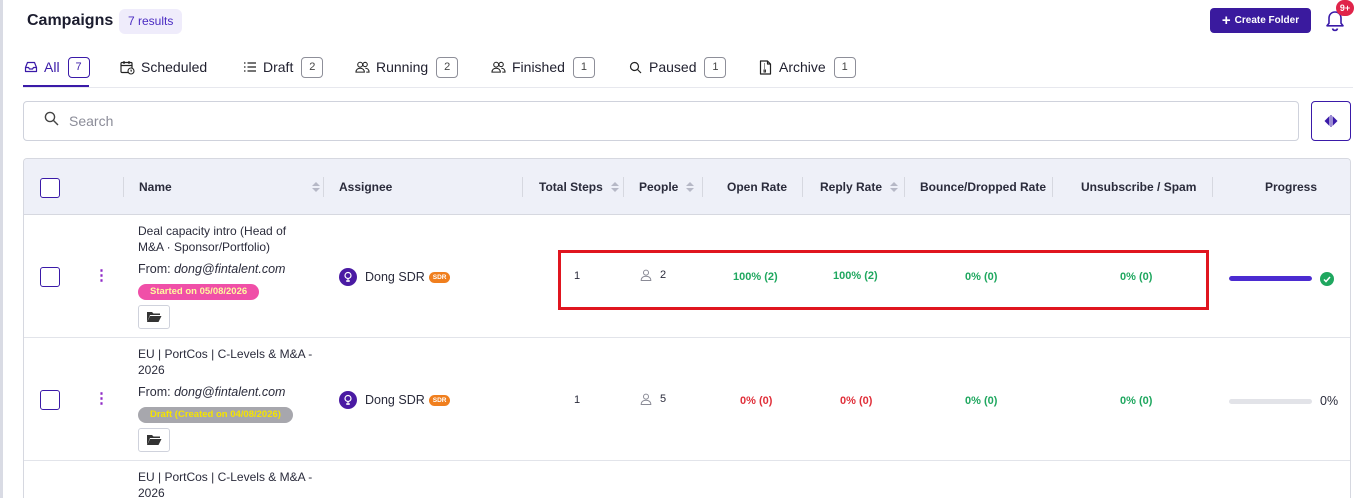 The width and height of the screenshot is (1355, 498). I want to click on tab-label: Draft, so click(278, 67).